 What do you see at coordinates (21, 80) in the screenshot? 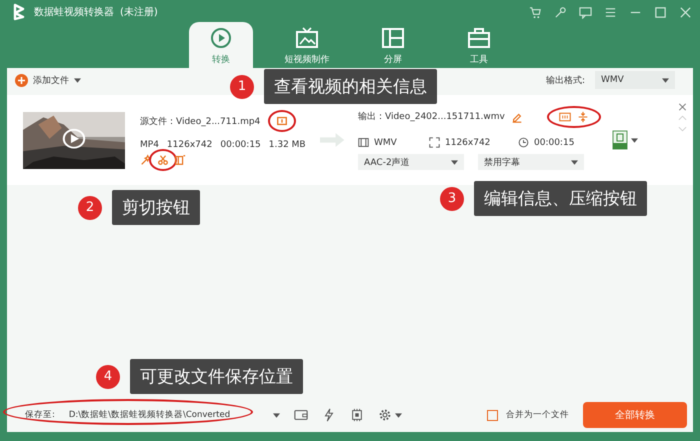
I see `plus-icon` at bounding box center [21, 80].